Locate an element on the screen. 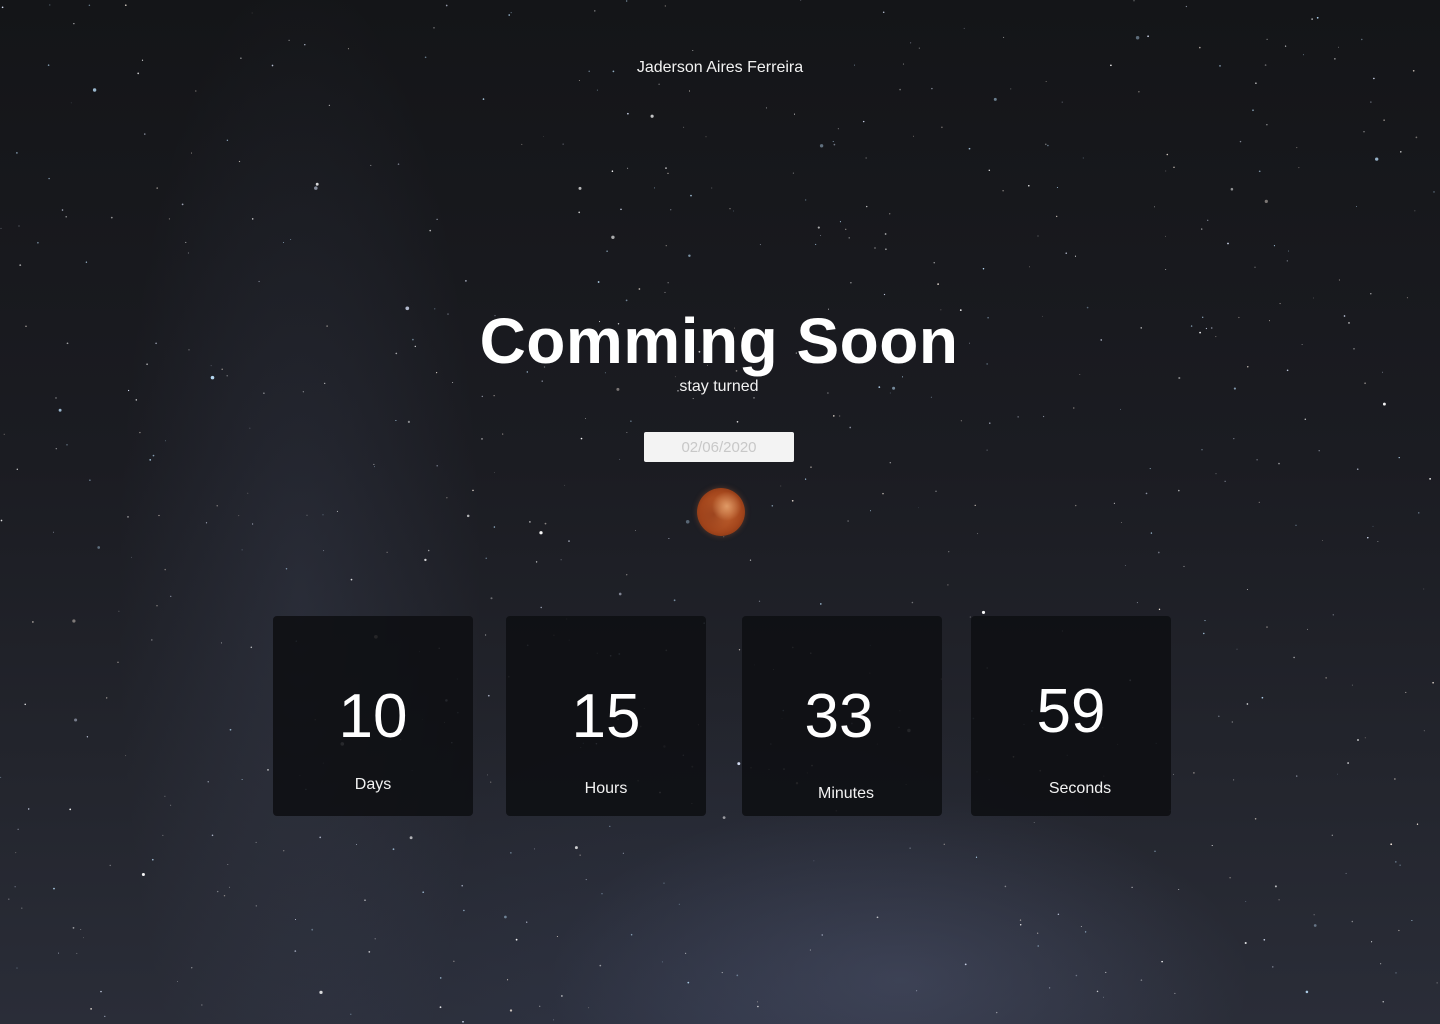 The height and width of the screenshot is (1024, 1440). date-input is located at coordinates (719, 447).